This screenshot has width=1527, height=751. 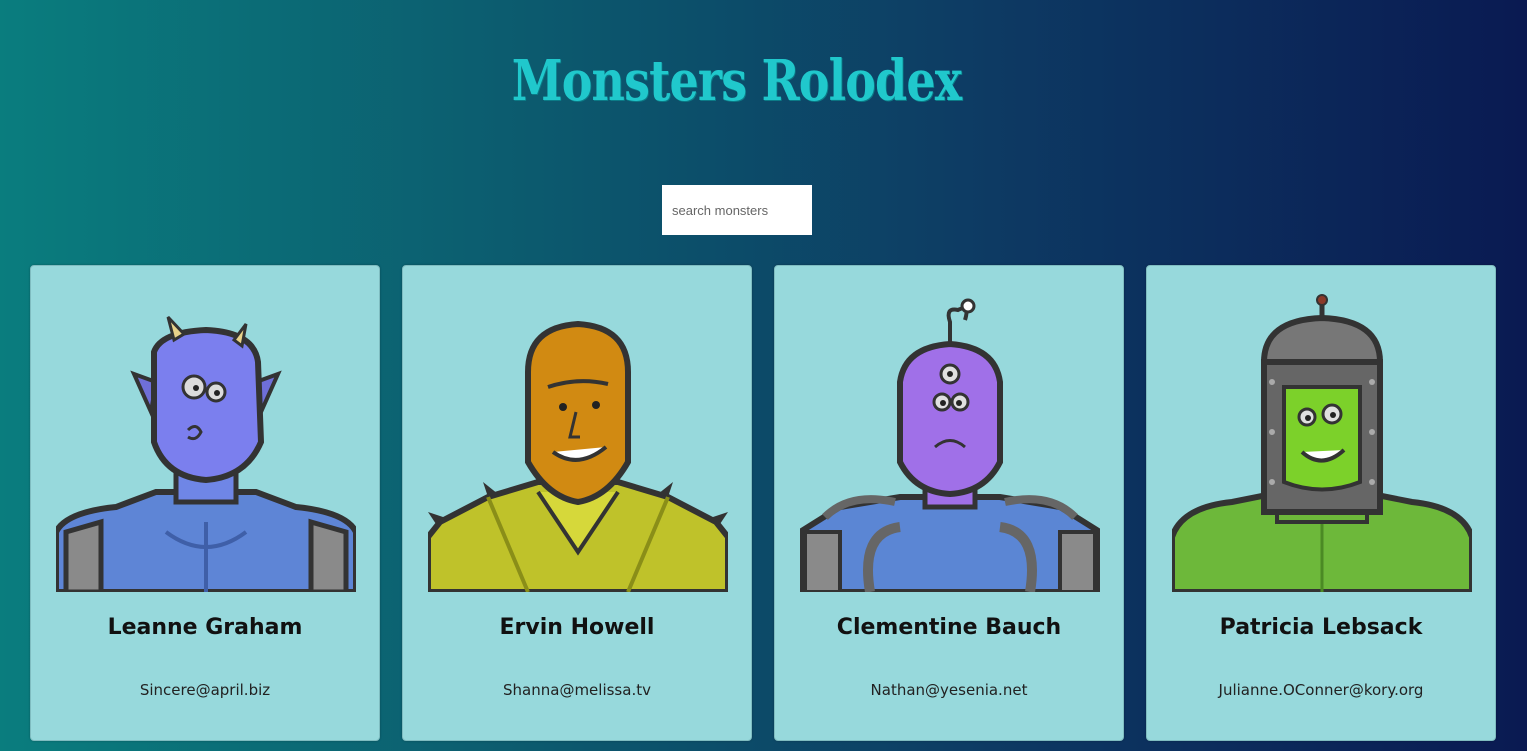 What do you see at coordinates (1321, 690) in the screenshot?
I see `monster-email: Julianne.OConner@kory.org` at bounding box center [1321, 690].